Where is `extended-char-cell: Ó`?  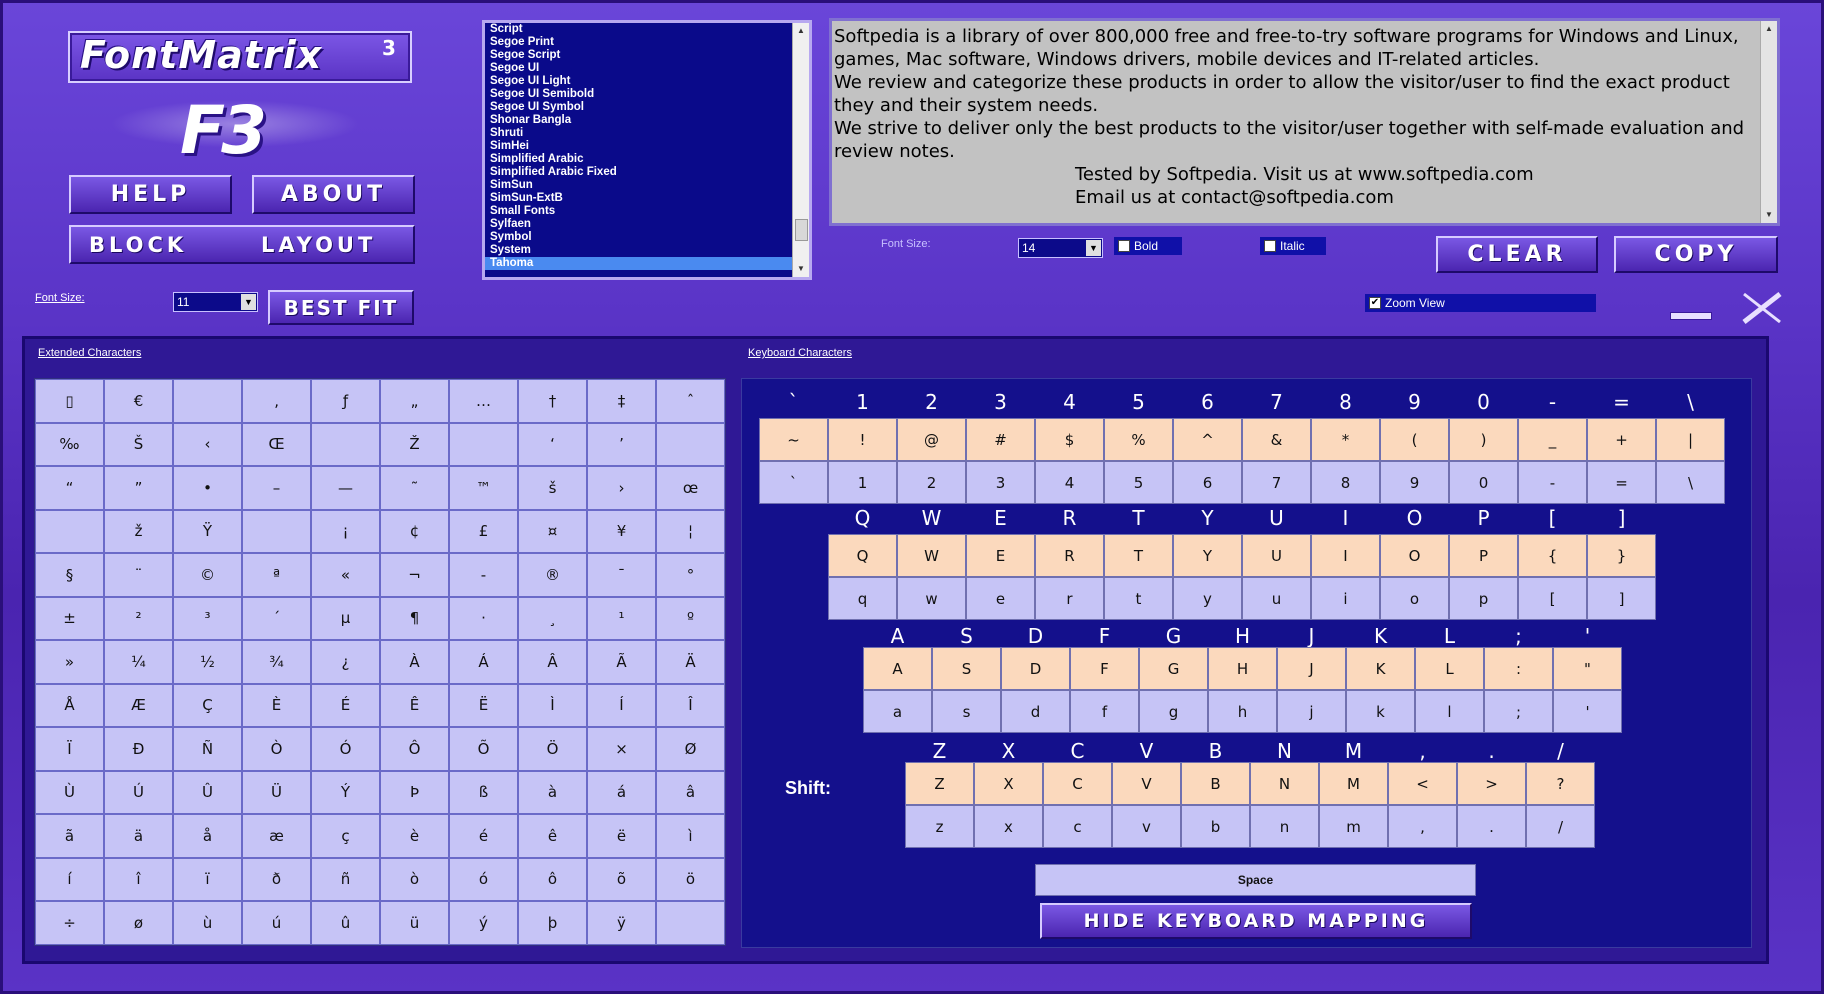
extended-char-cell: Ó is located at coordinates (345, 749).